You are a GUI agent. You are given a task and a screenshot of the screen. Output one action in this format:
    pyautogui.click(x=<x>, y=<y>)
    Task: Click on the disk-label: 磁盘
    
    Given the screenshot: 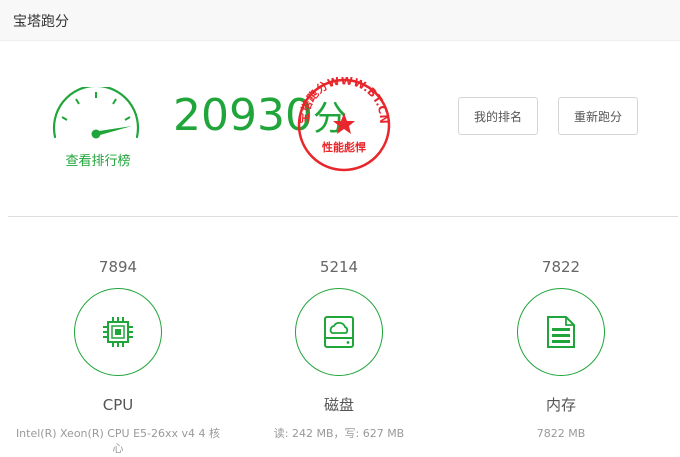 What is the action you would take?
    pyautogui.click(x=338, y=405)
    